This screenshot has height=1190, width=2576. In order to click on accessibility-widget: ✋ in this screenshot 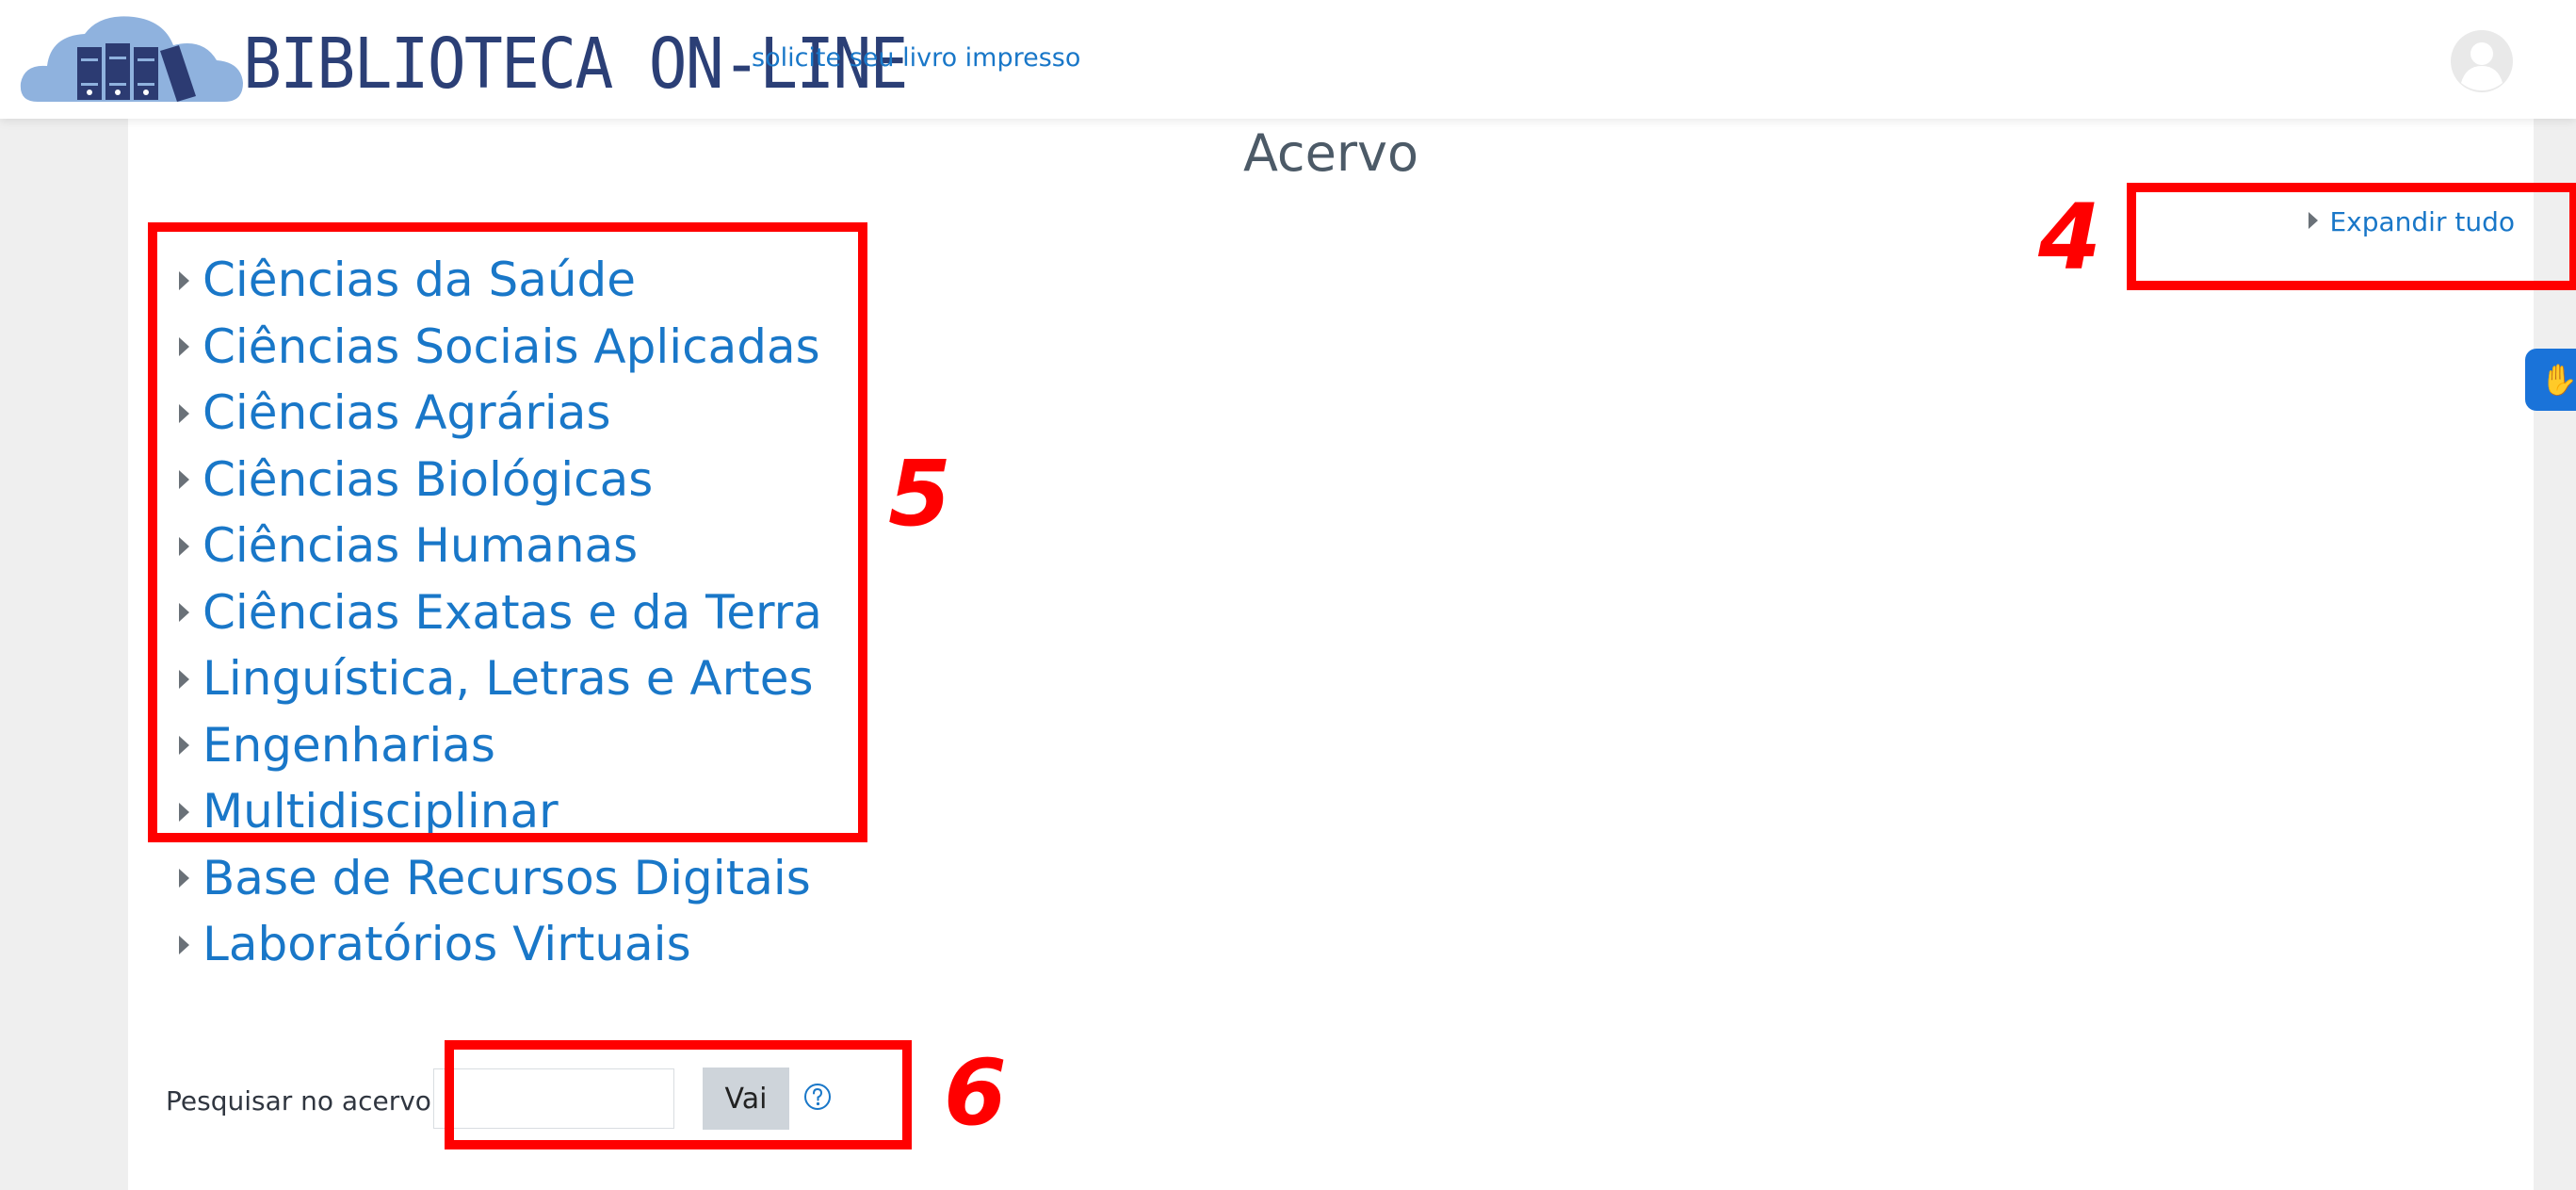, I will do `click(2550, 380)`.